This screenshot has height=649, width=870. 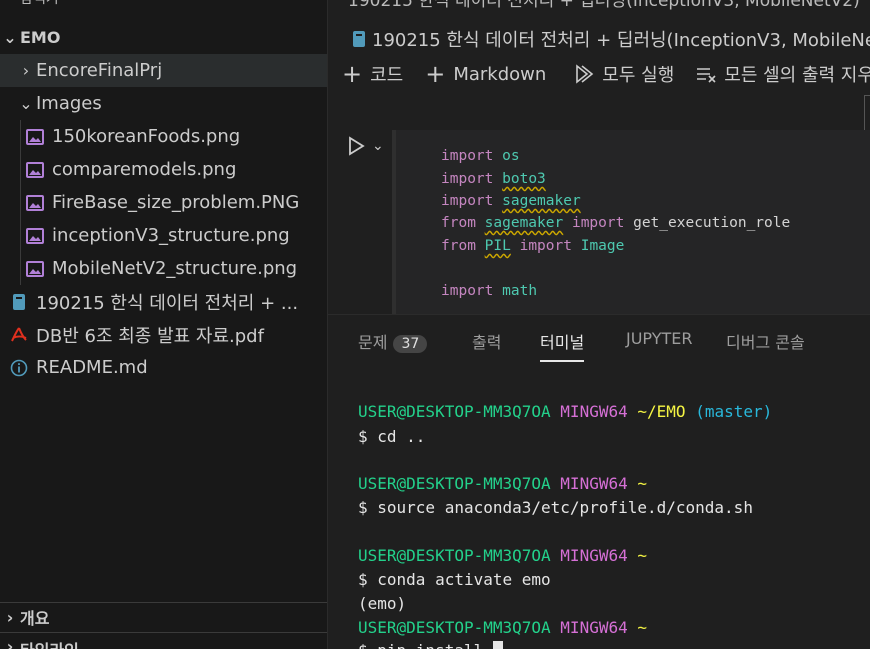 I want to click on explorer-header: 탐색기, so click(x=39, y=4).